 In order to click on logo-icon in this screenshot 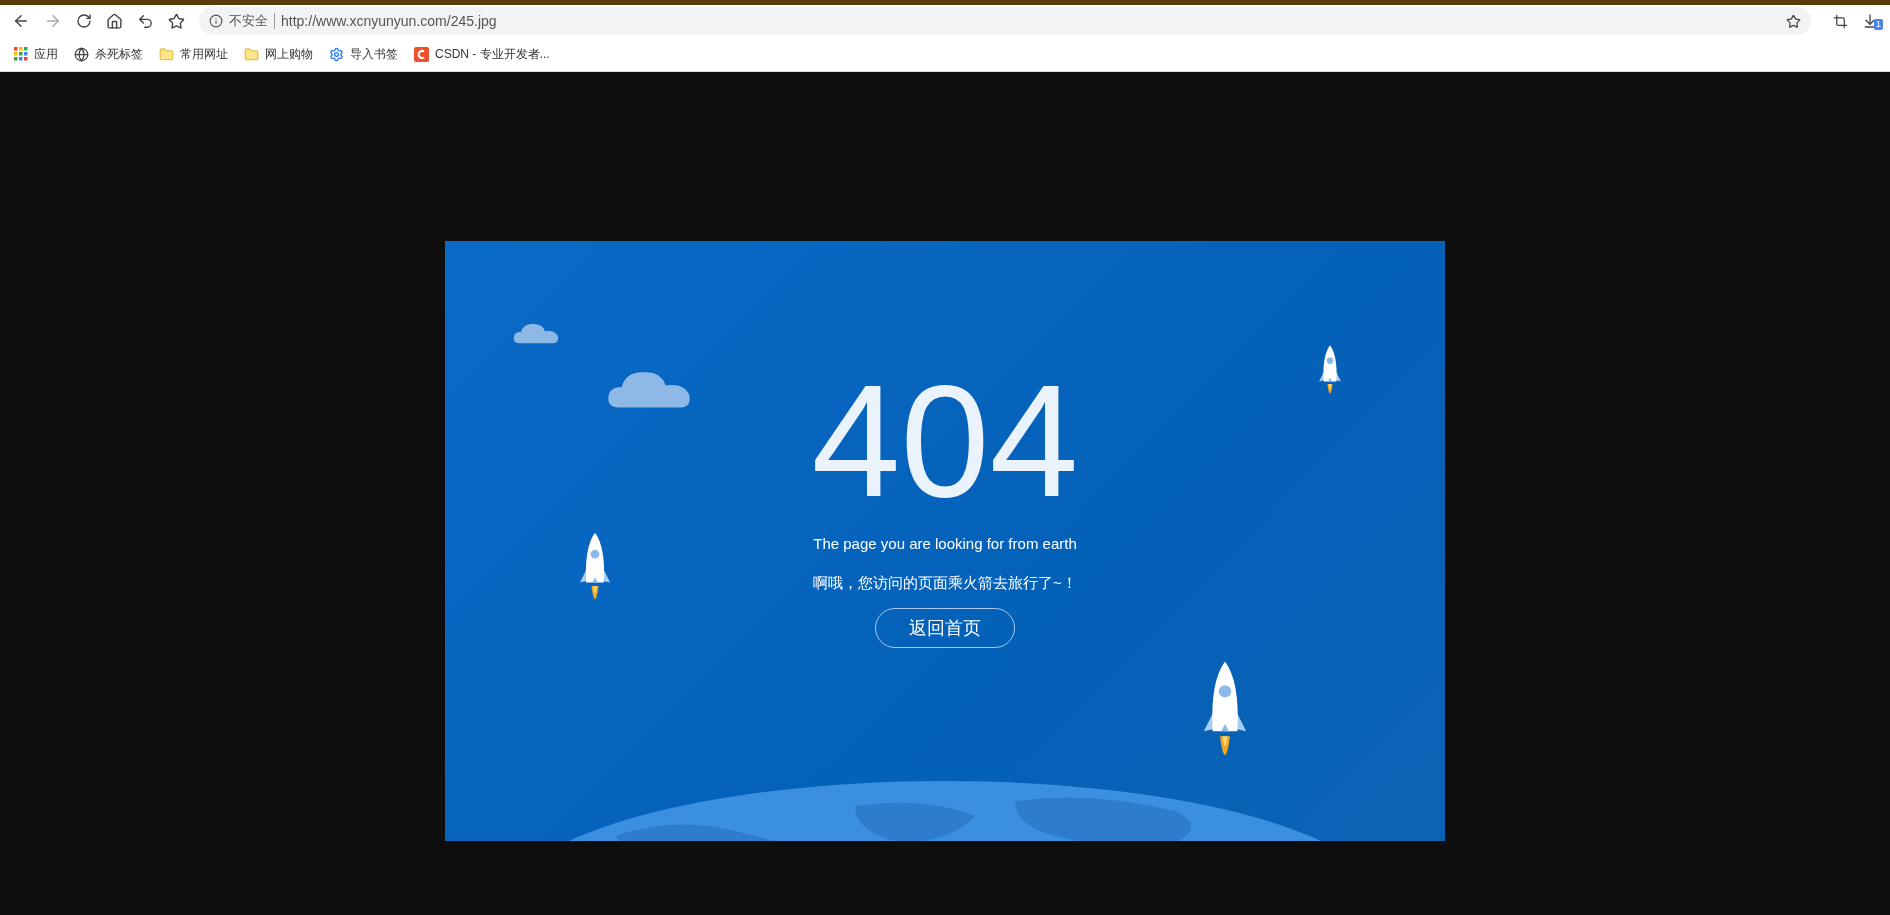, I will do `click(421, 54)`.